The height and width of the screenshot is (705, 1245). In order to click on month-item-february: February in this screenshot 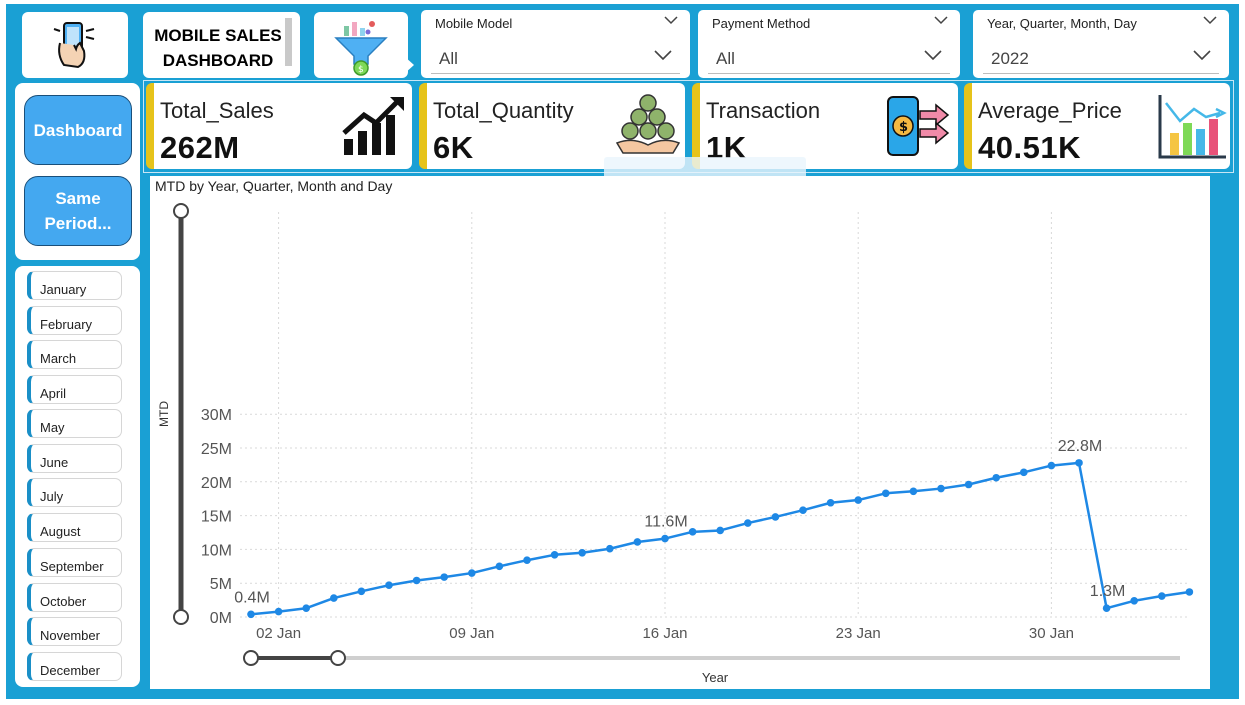, I will do `click(74, 320)`.